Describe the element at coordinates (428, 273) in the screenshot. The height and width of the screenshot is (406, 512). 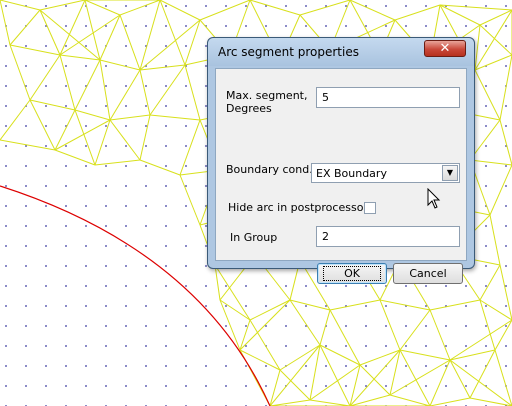
I see `cancel-button: Cancel` at that location.